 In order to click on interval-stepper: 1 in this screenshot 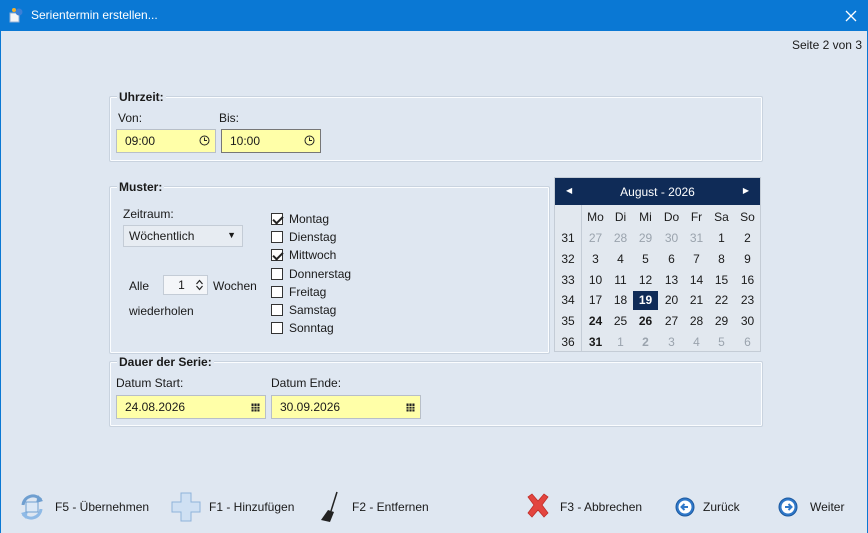, I will do `click(185, 285)`.